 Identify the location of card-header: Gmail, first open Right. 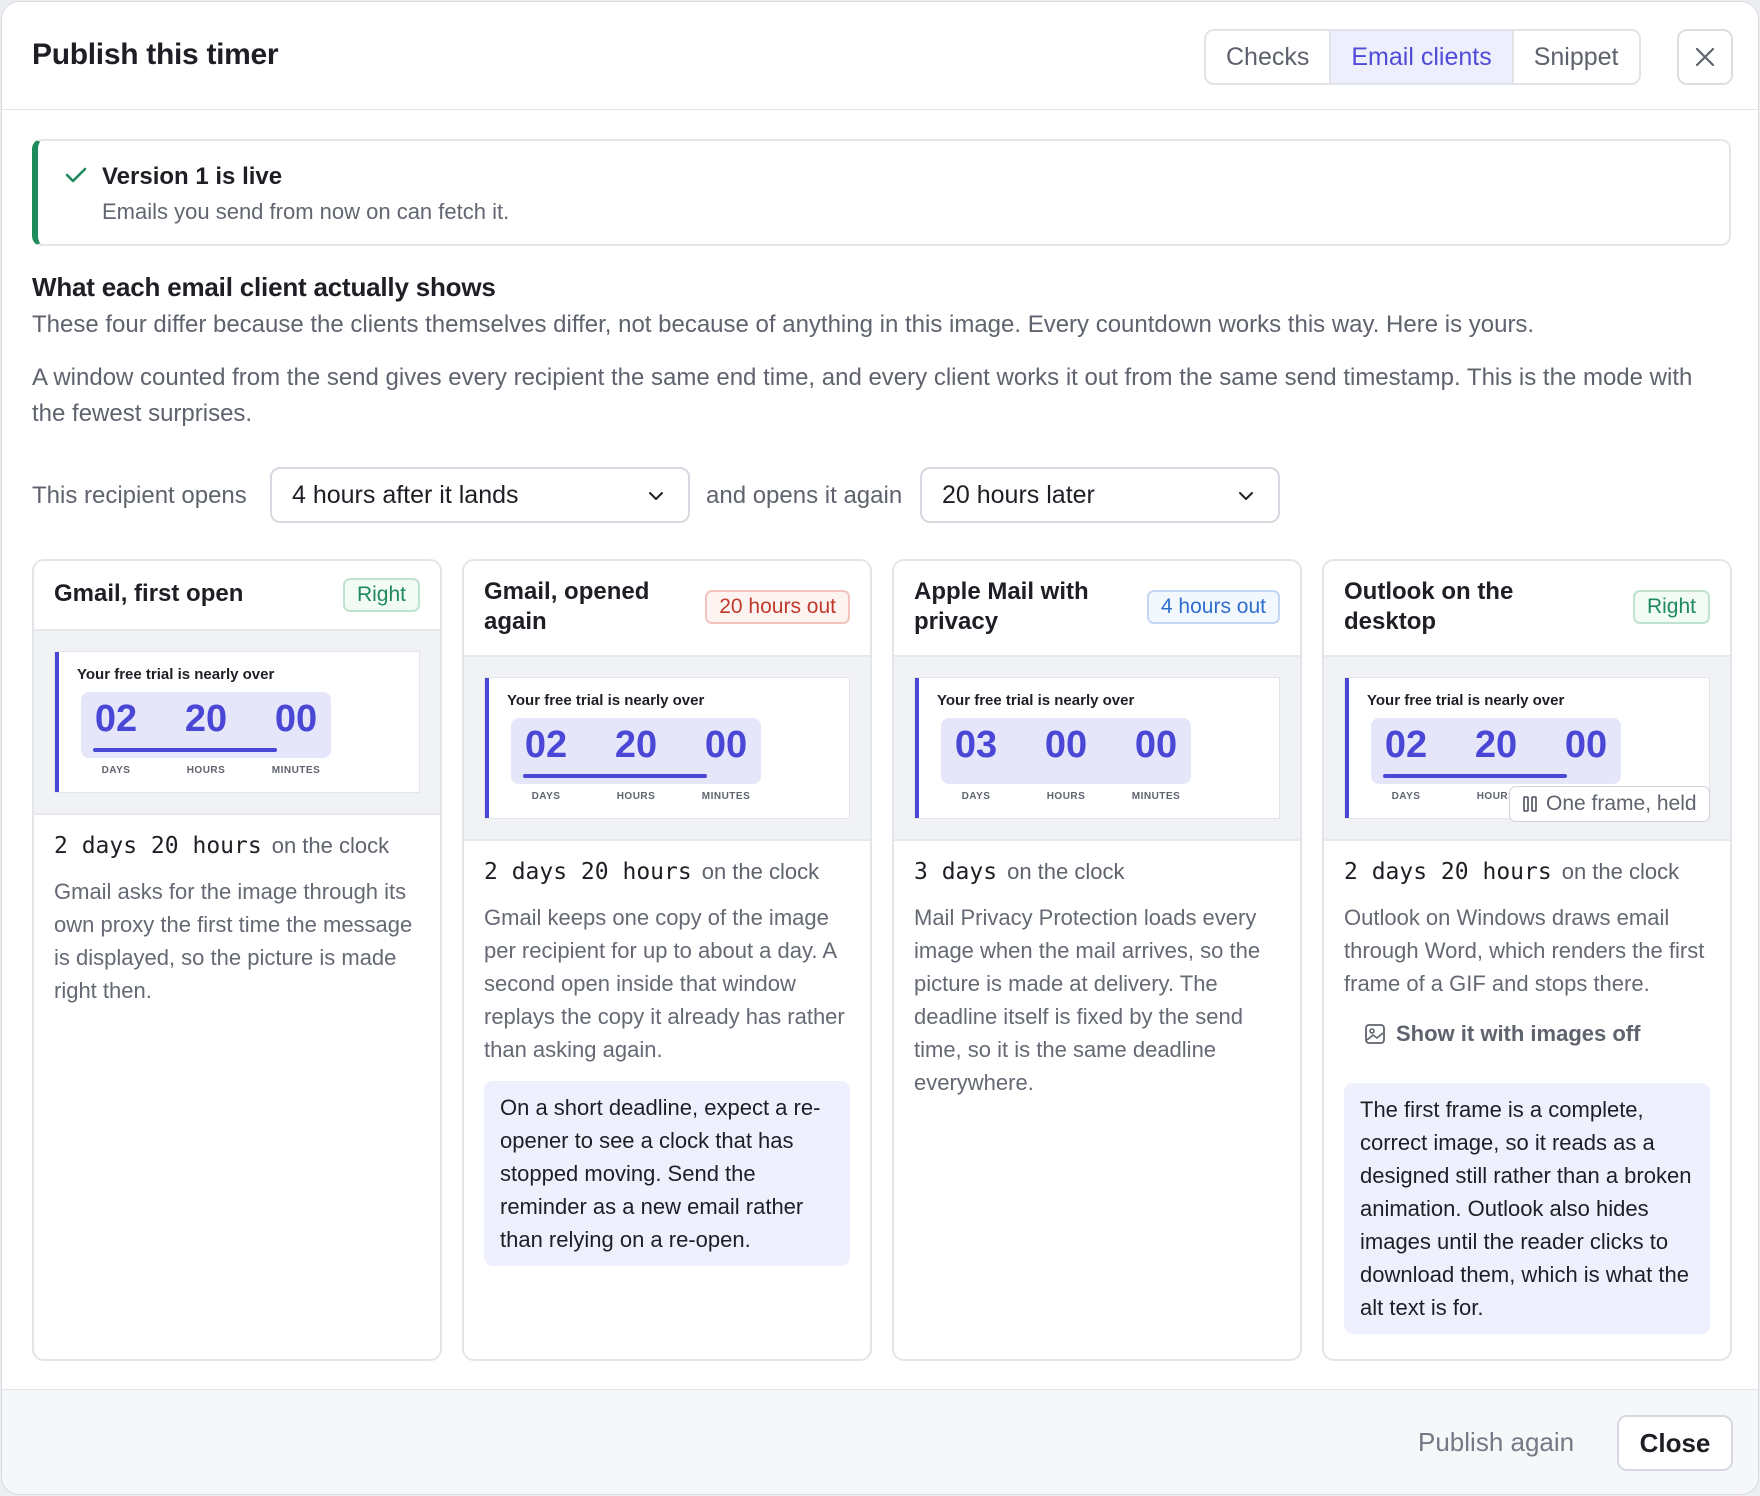
(237, 596).